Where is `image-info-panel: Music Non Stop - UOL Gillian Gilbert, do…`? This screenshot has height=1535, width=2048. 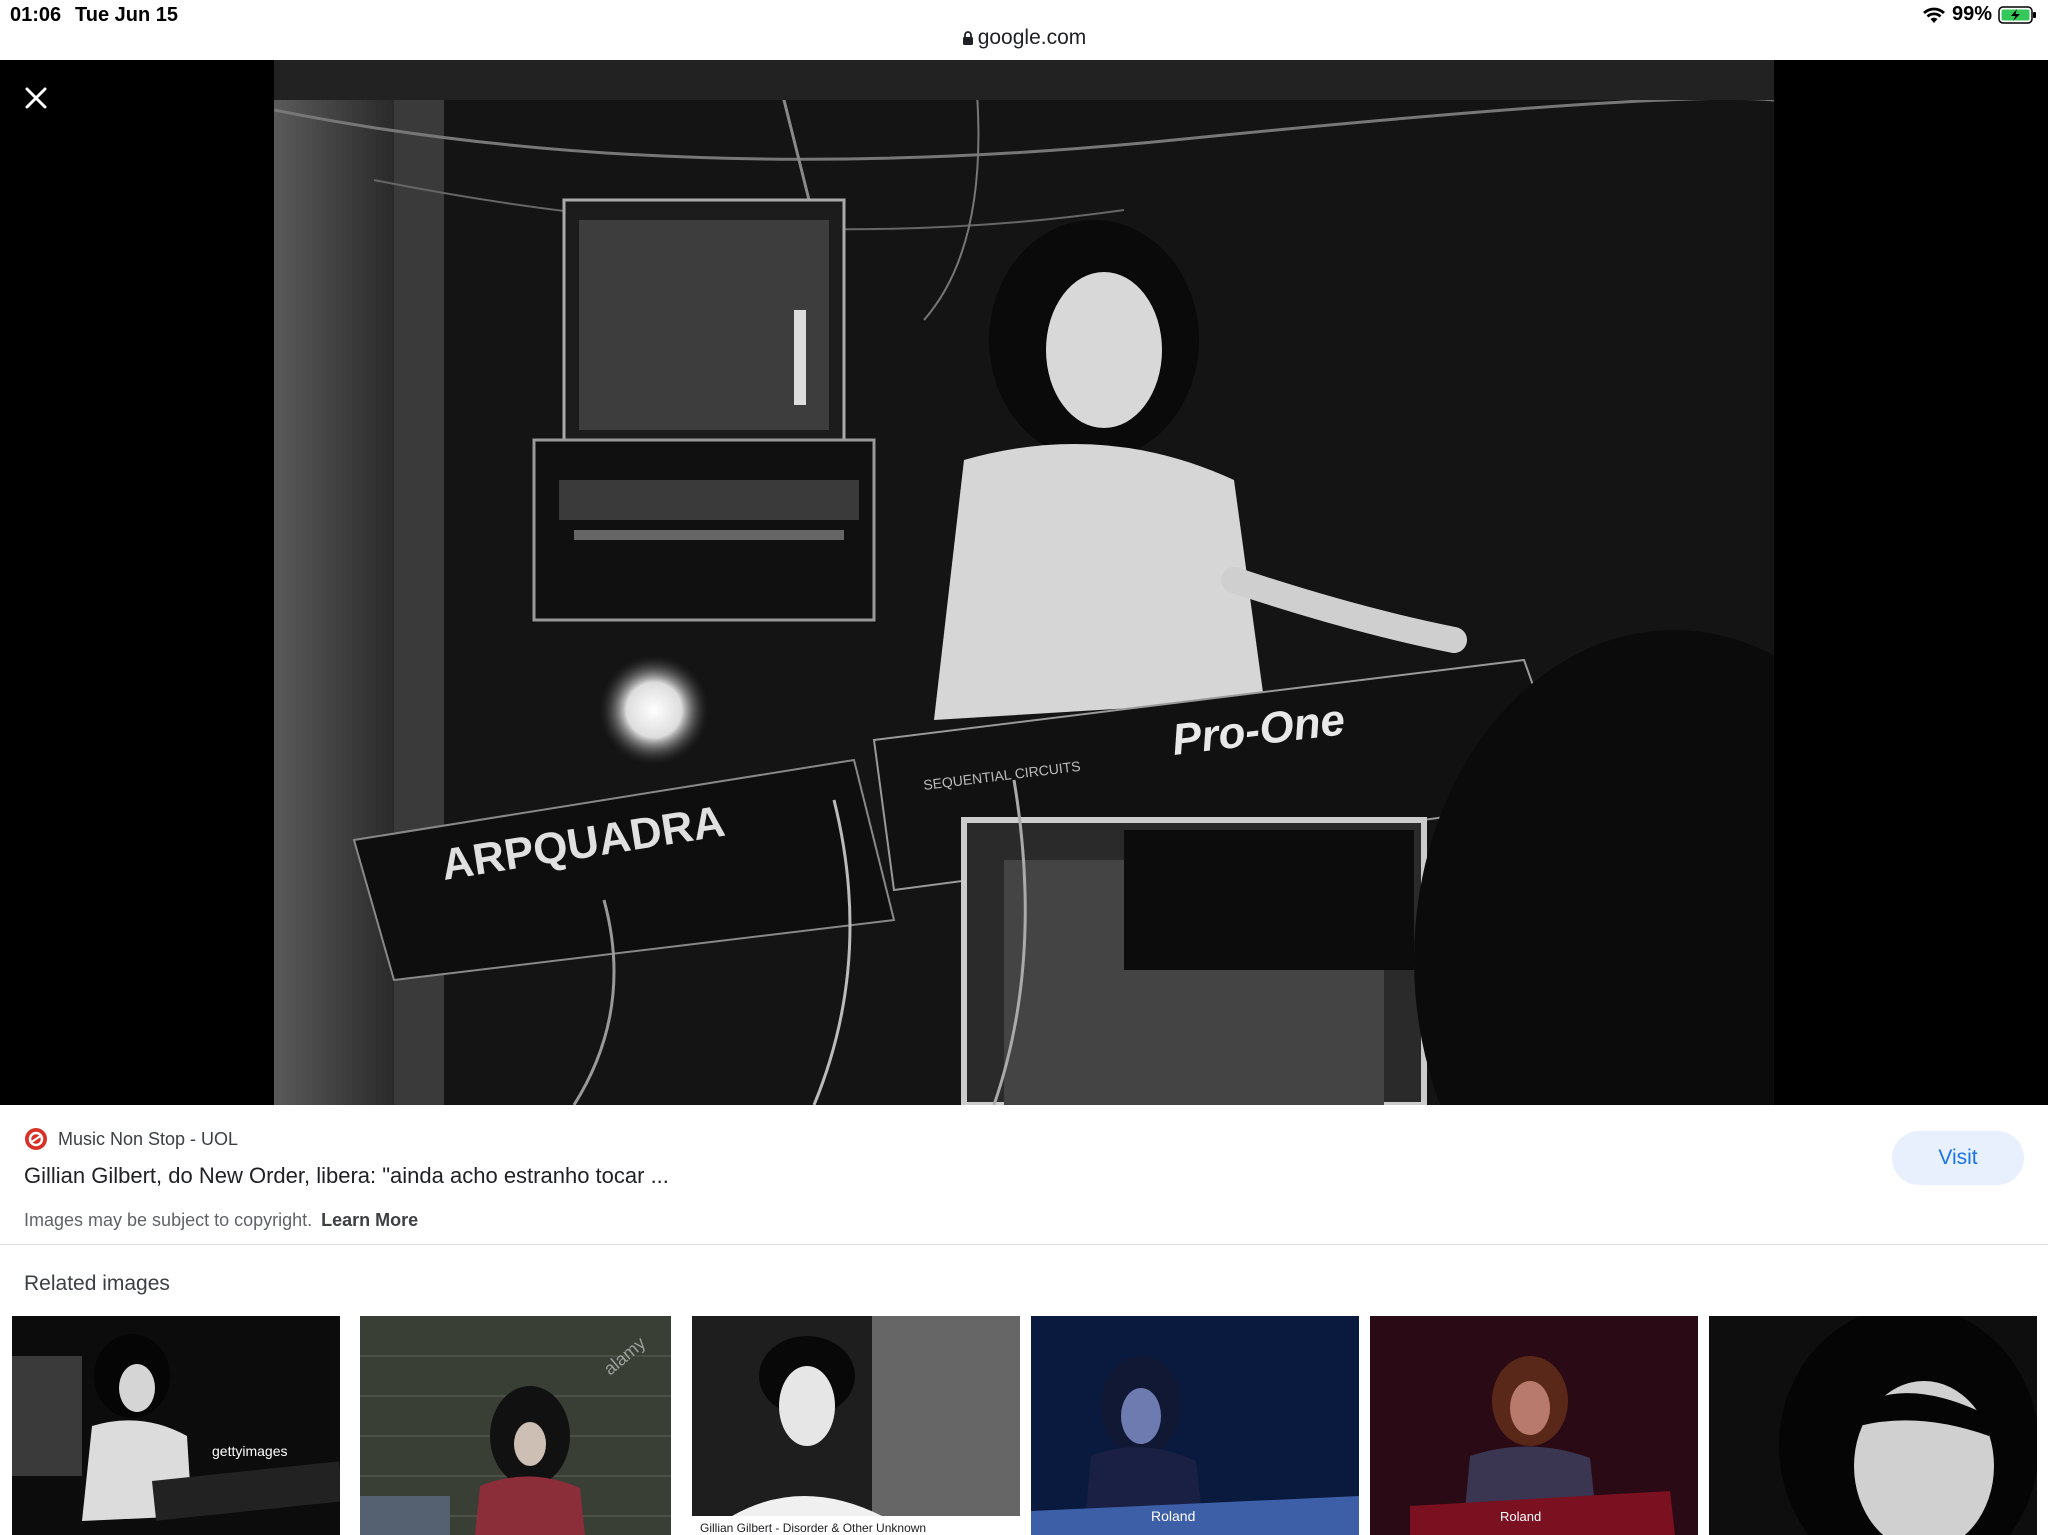
image-info-panel: Music Non Stop - UOL Gillian Gilbert, do… is located at coordinates (1024, 1175).